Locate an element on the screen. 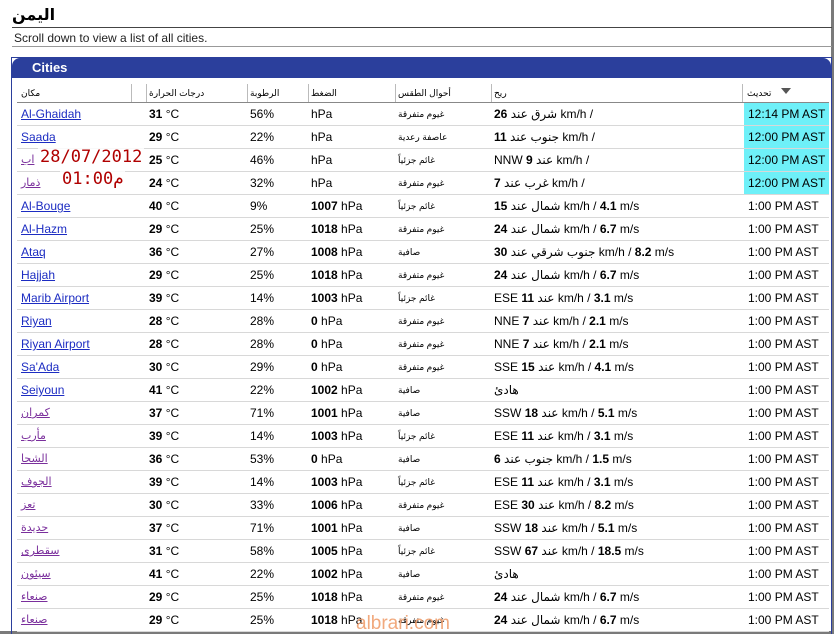 Image resolution: width=834 pixels, height=635 pixels. col-header-update: تحديث is located at coordinates (759, 93).